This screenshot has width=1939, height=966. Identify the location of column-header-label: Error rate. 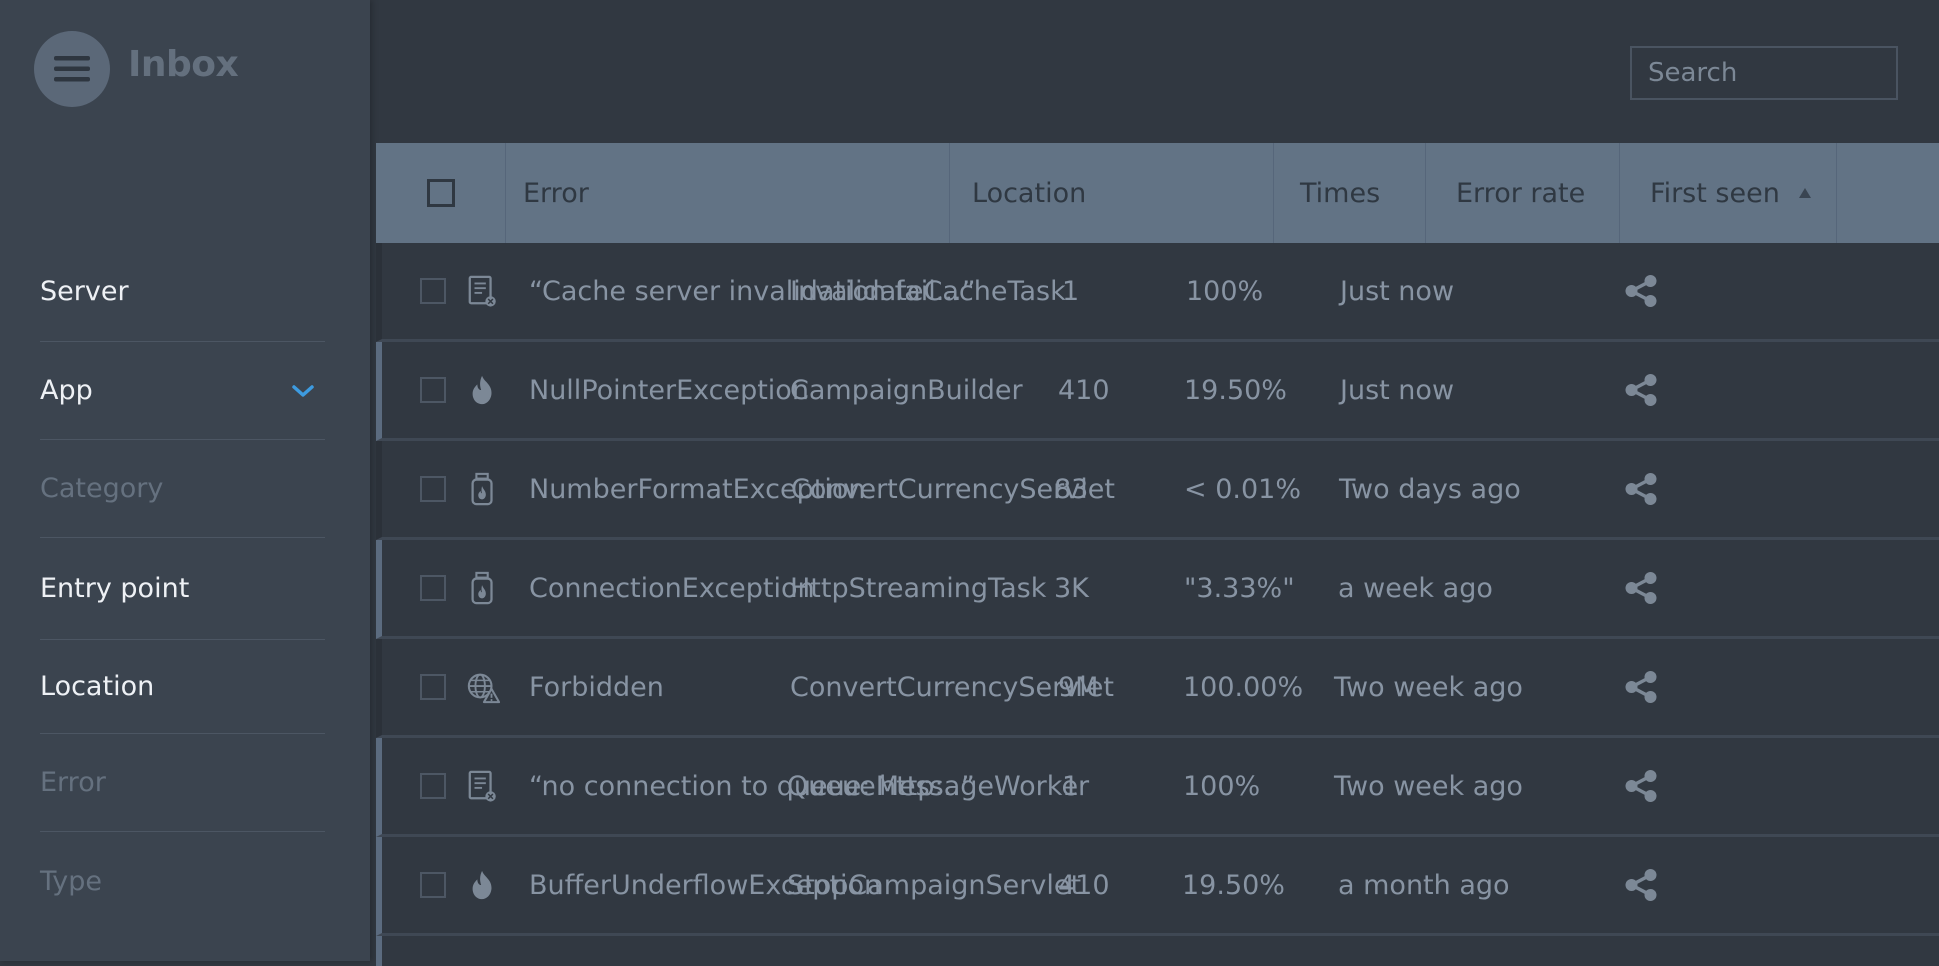
(1521, 193).